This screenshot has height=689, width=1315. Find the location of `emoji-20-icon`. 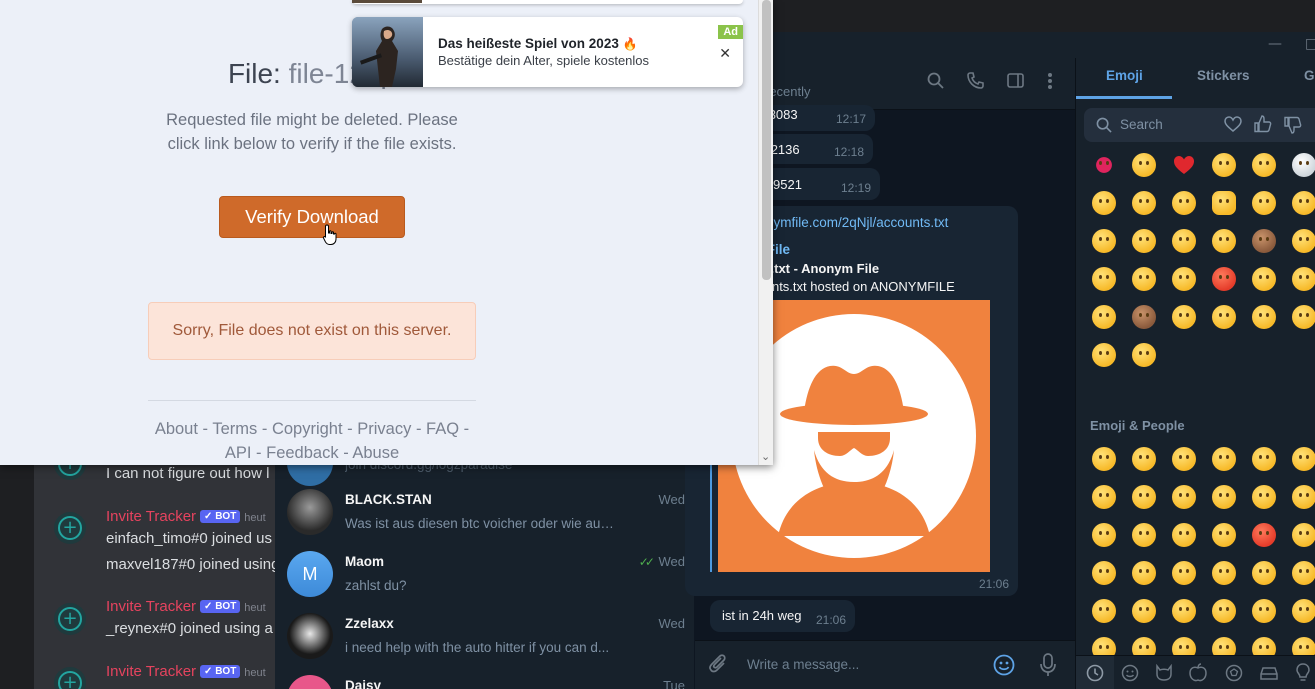

emoji-20-icon is located at coordinates (1144, 573).